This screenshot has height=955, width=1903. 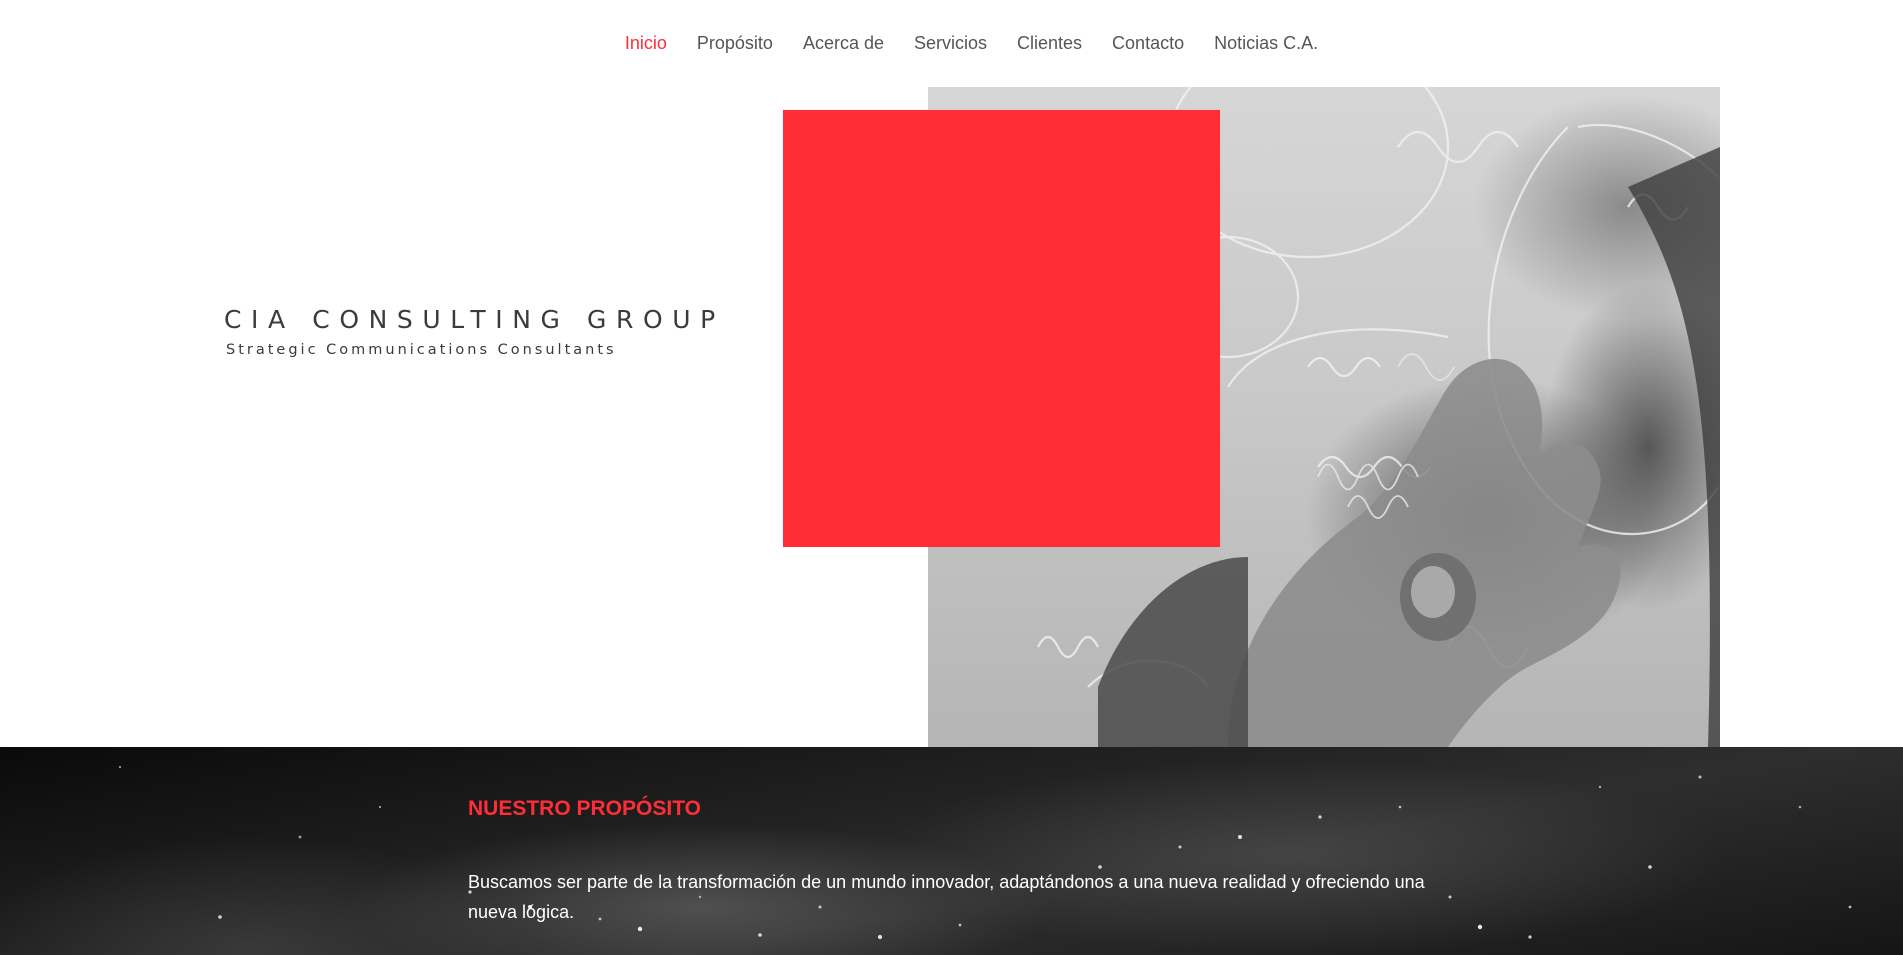 I want to click on nav-item-servicios: Servicios, so click(x=950, y=43).